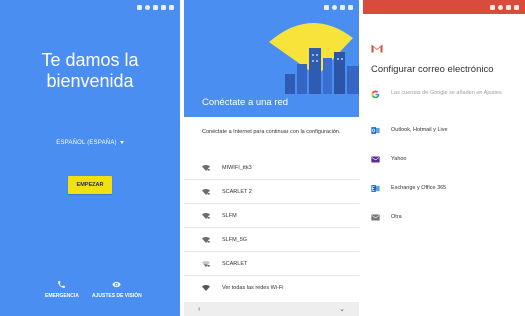  What do you see at coordinates (271, 309) in the screenshot?
I see `setup-nav-bar: ‹ ⌄` at bounding box center [271, 309].